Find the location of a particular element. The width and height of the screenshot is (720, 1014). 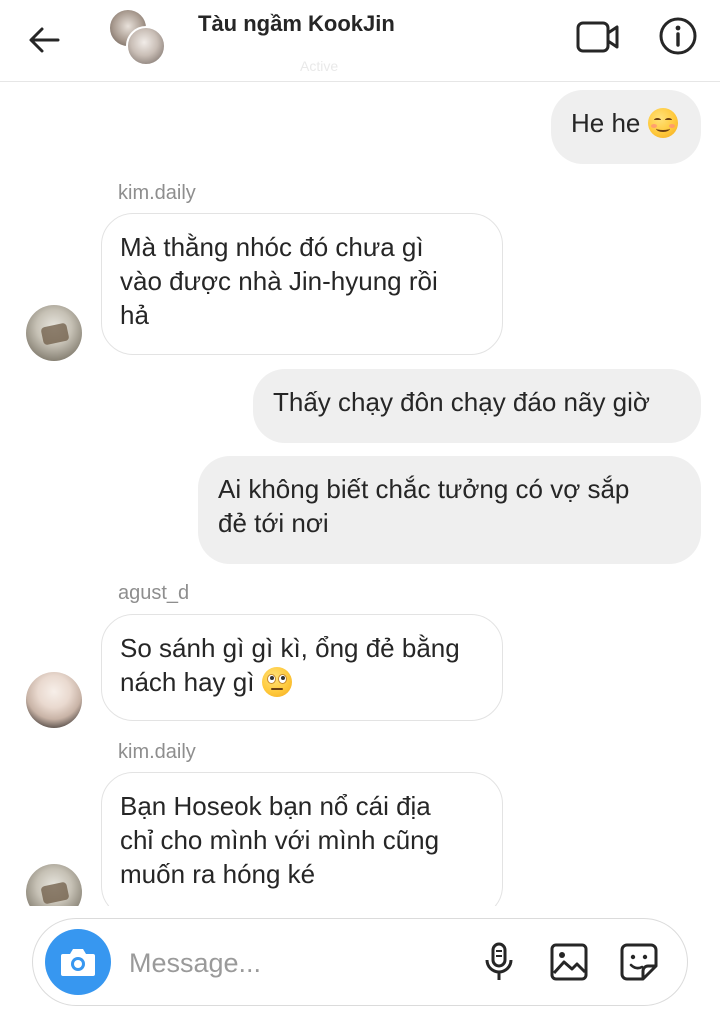

group-avatar is located at coordinates (137, 37).